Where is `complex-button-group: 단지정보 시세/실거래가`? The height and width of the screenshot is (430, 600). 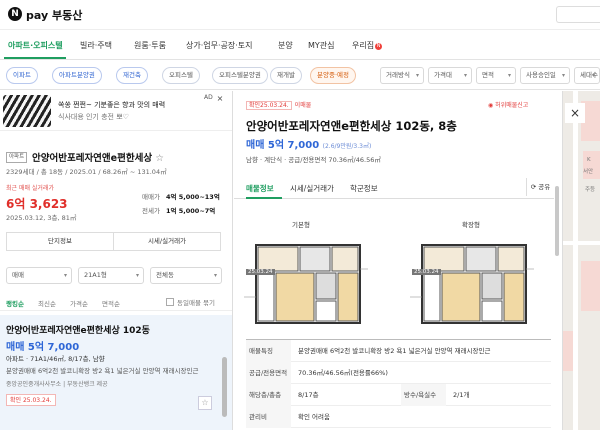 complex-button-group: 단지정보 시세/실거래가 is located at coordinates (113, 241).